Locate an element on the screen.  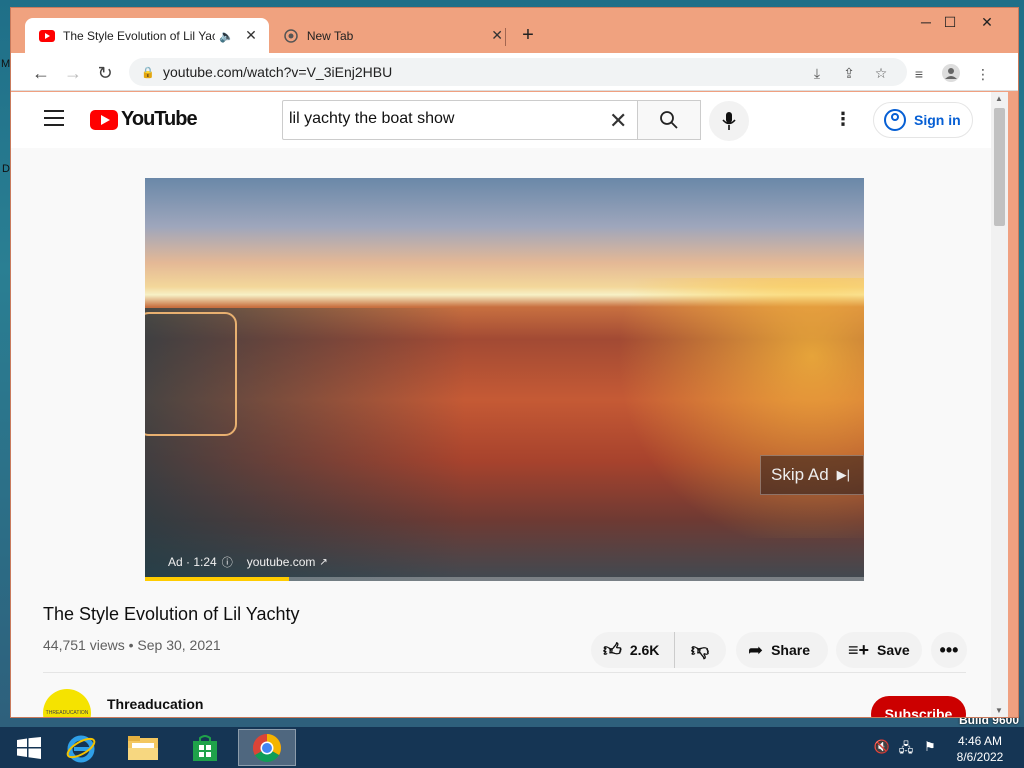
like-dislike-group: 👍︎ 2.6K 👎︎ is located at coordinates (658, 650).